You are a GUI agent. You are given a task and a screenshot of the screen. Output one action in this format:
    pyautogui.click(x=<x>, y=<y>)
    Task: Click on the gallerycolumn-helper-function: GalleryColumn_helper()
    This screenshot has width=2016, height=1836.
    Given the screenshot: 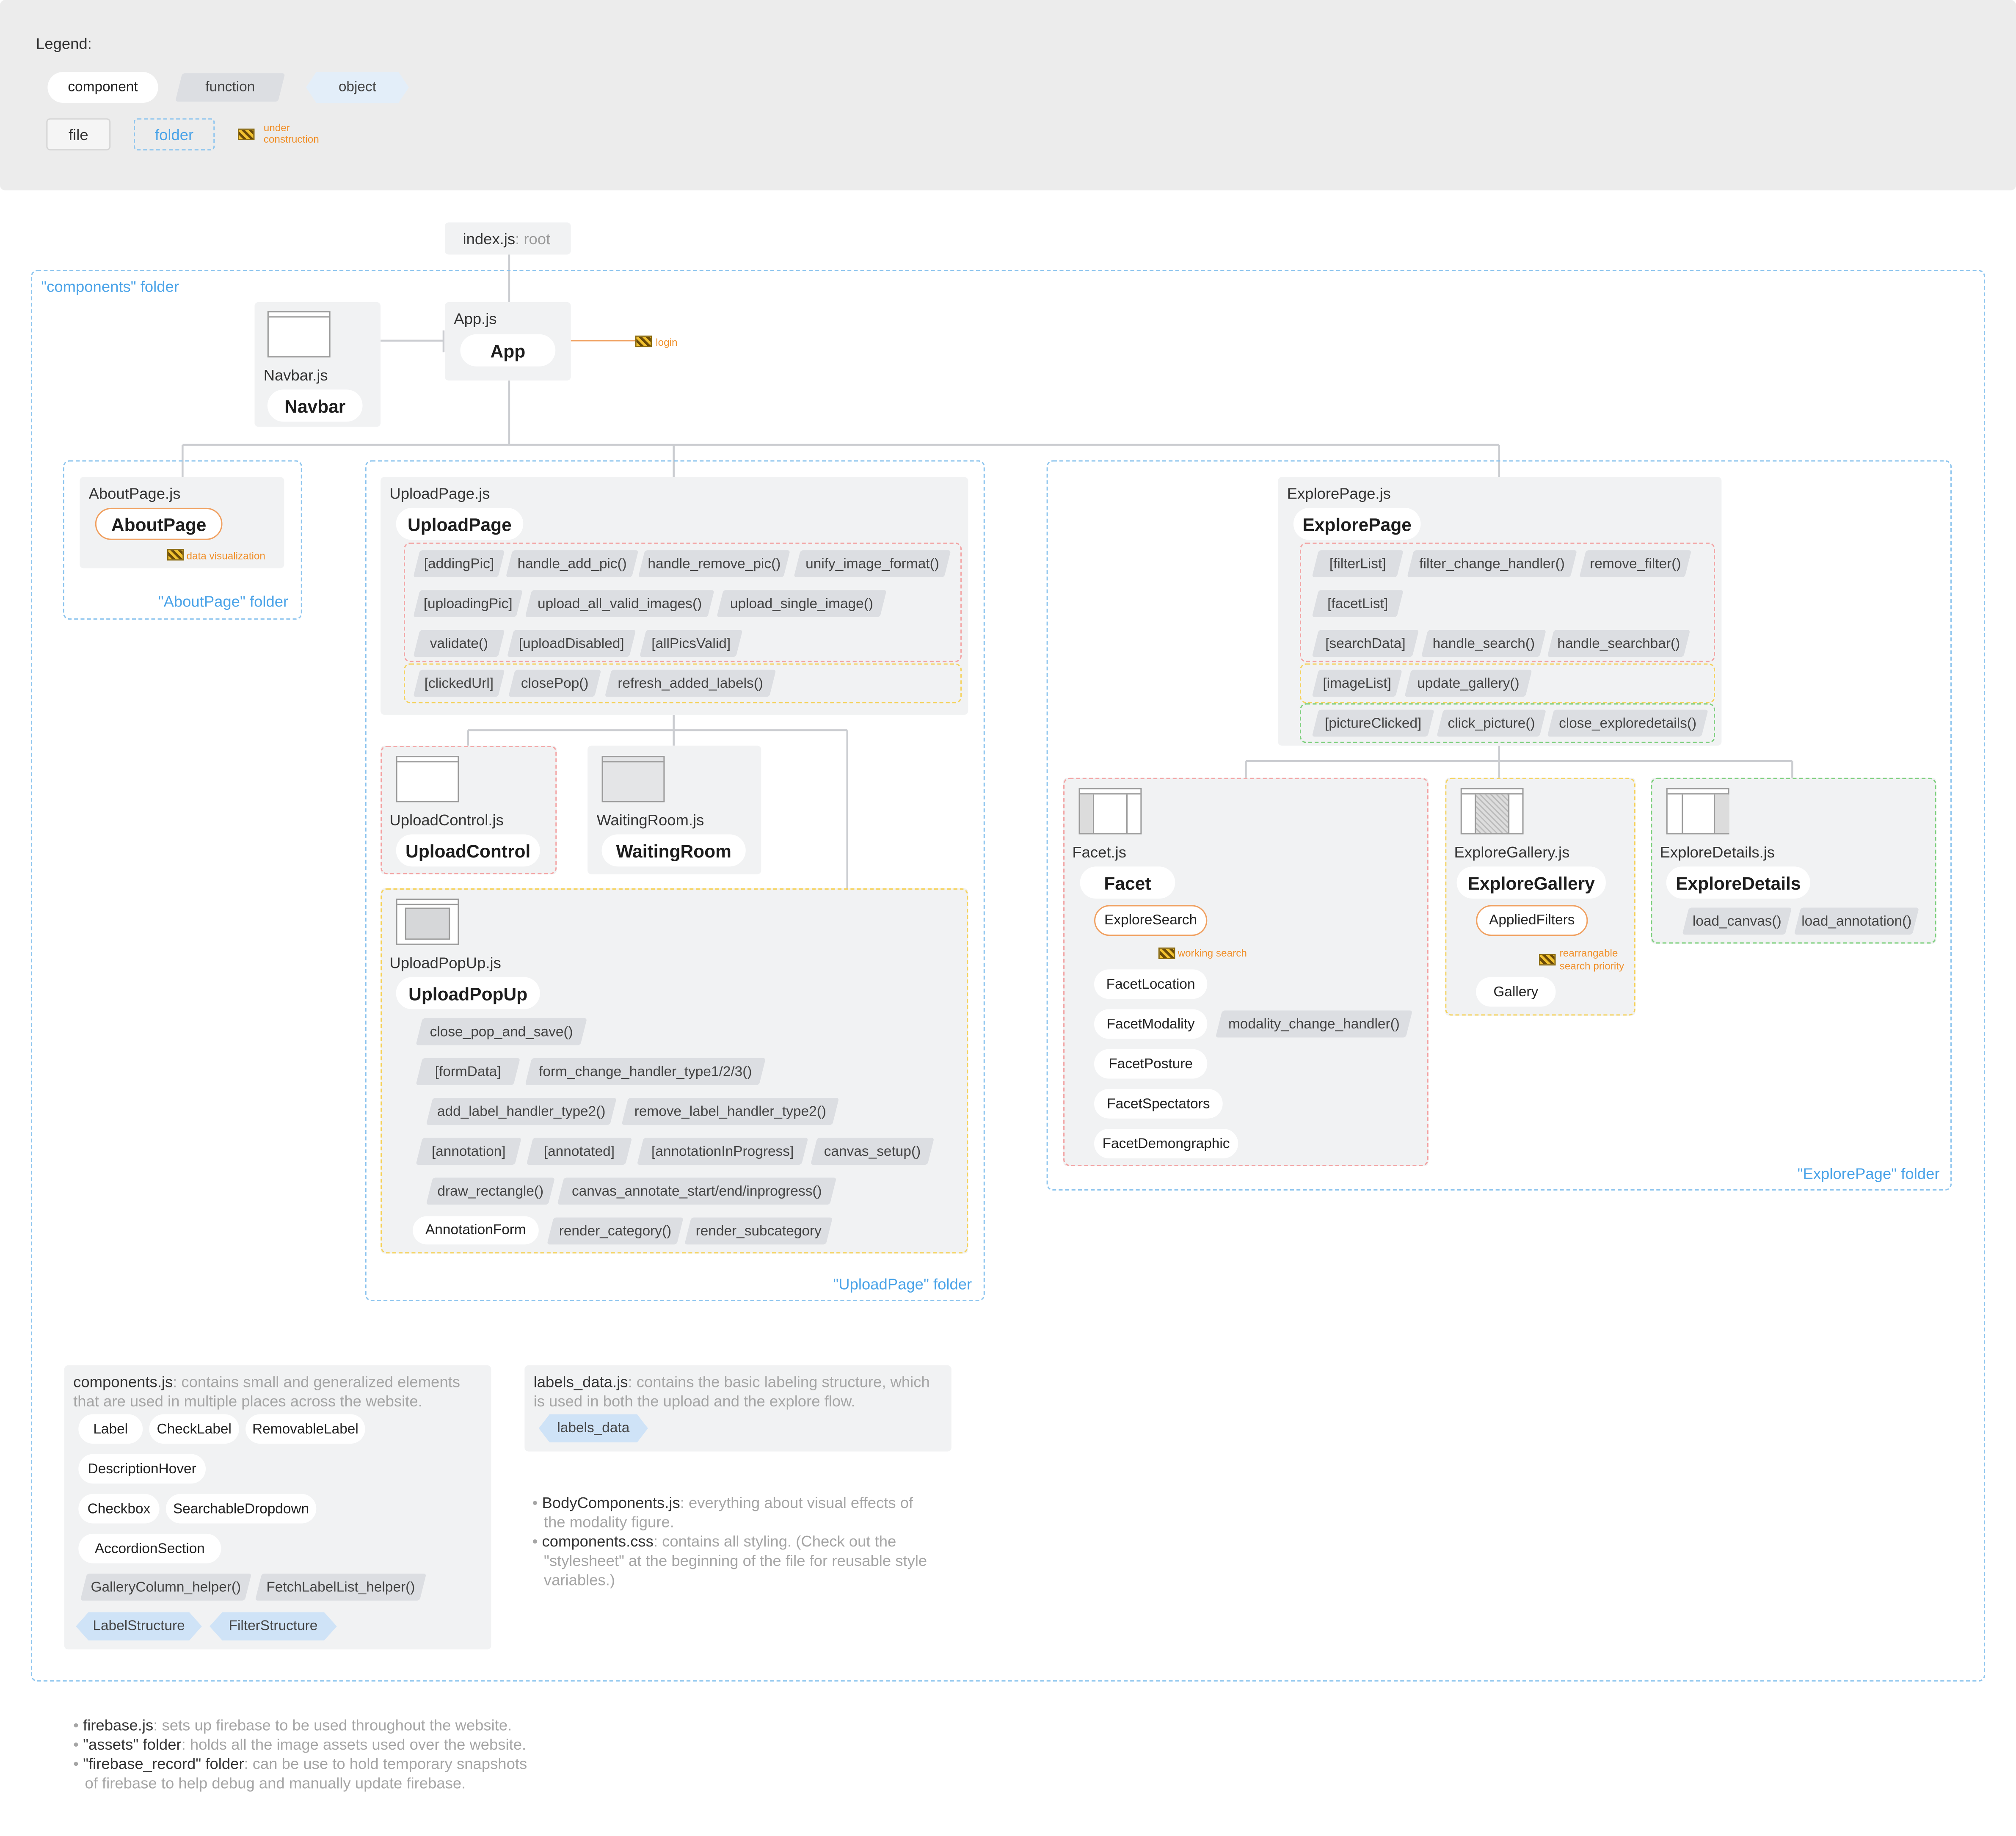 What is the action you would take?
    pyautogui.click(x=166, y=1587)
    